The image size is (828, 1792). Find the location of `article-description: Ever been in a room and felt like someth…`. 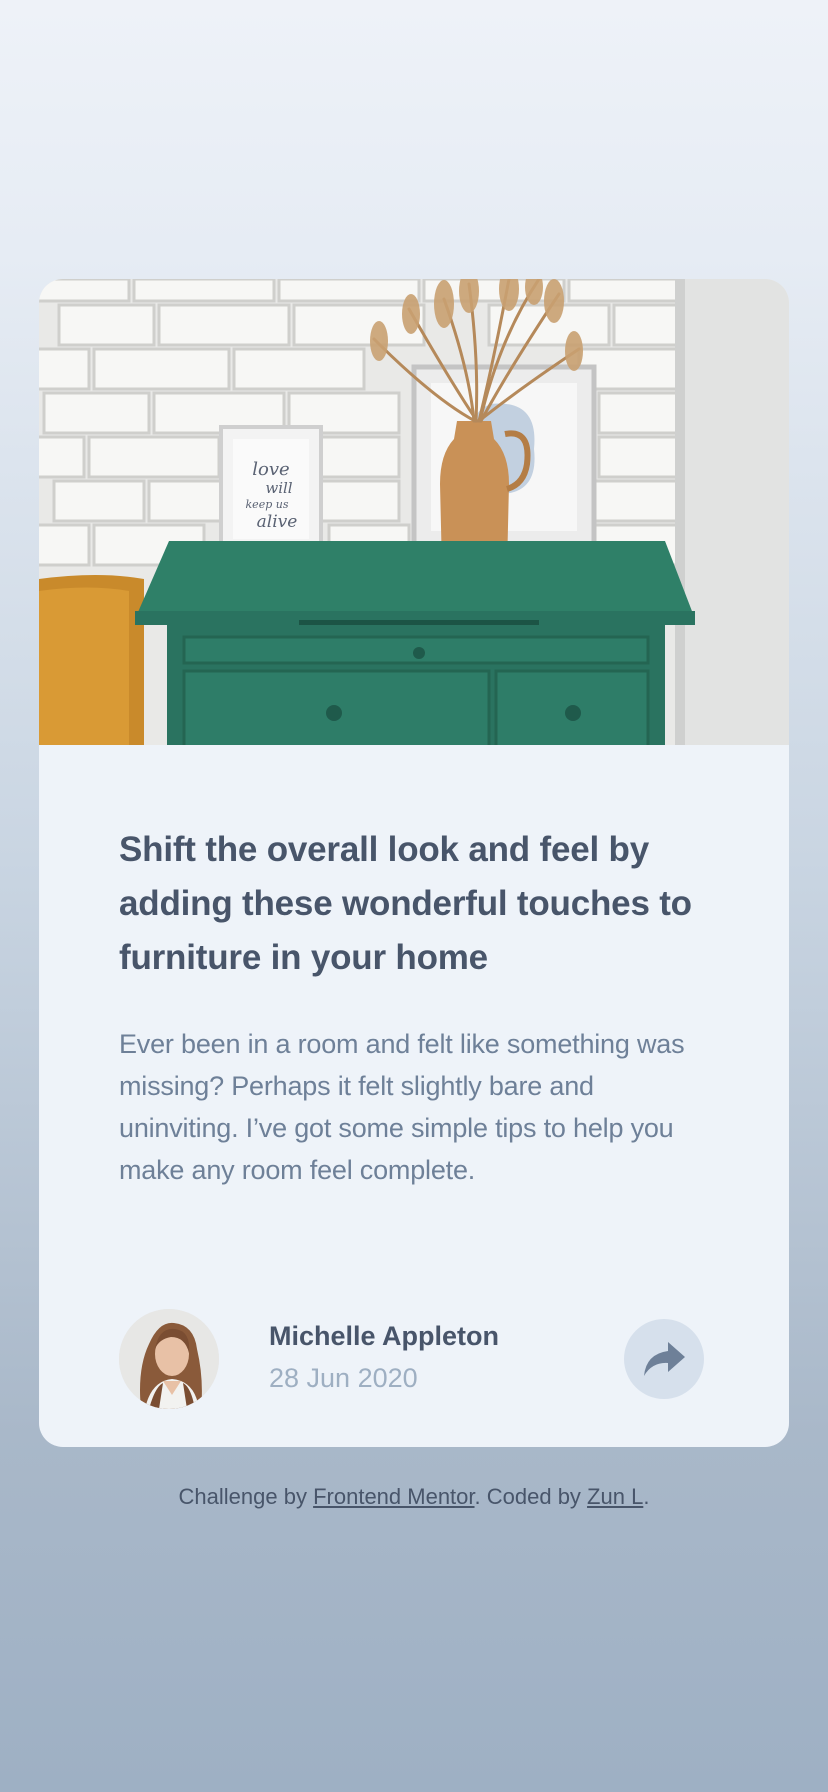

article-description: Ever been in a room and felt like someth… is located at coordinates (402, 1107).